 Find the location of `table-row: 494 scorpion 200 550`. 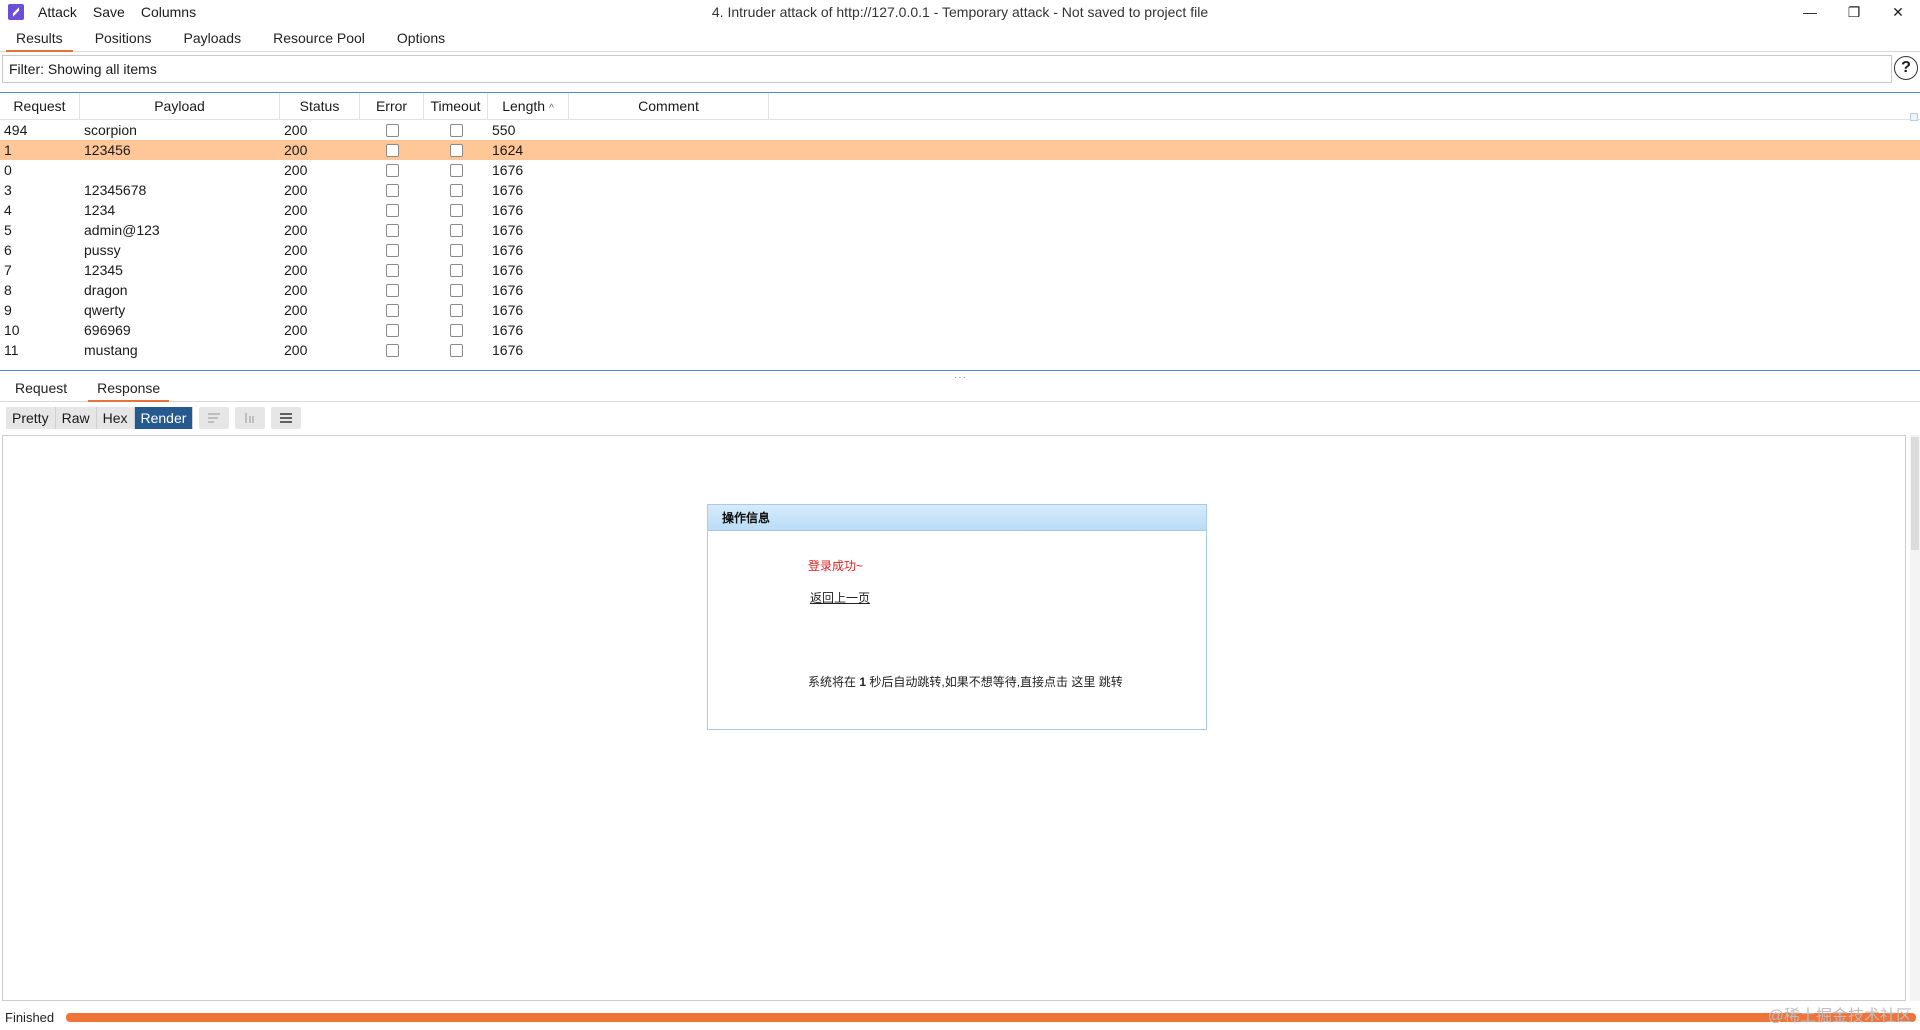

table-row: 494 scorpion 200 550 is located at coordinates (960, 130).